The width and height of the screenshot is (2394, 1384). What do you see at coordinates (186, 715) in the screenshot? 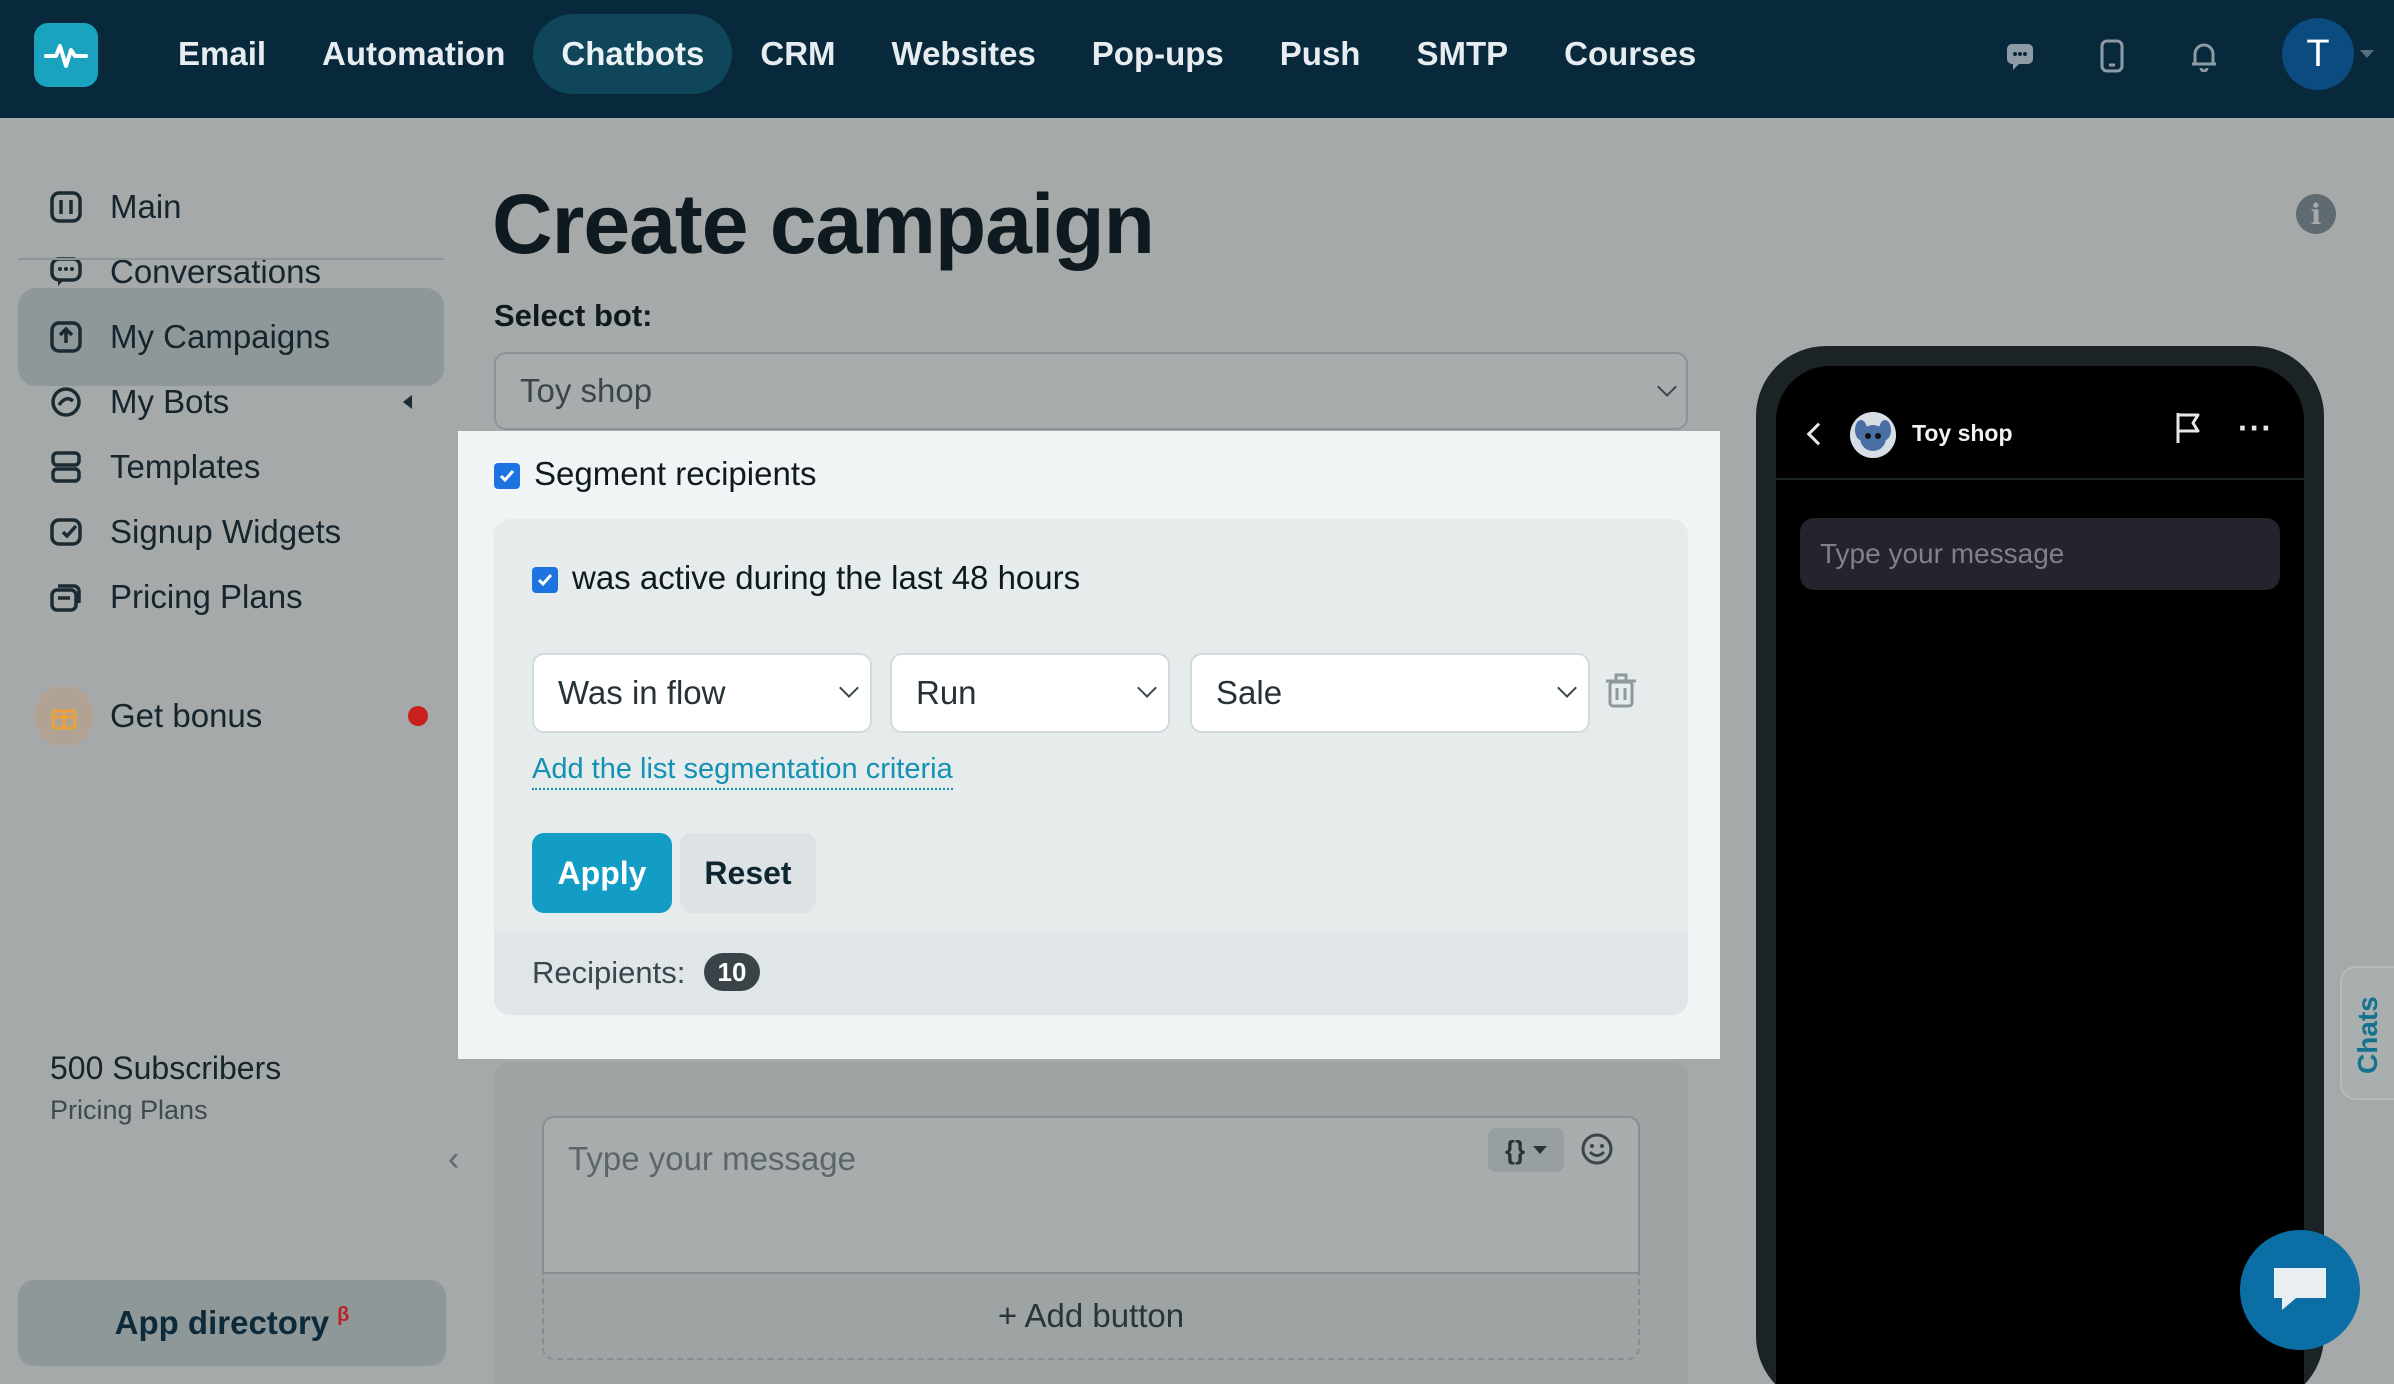
I see `sidebar-label-bonus: Get bonus` at bounding box center [186, 715].